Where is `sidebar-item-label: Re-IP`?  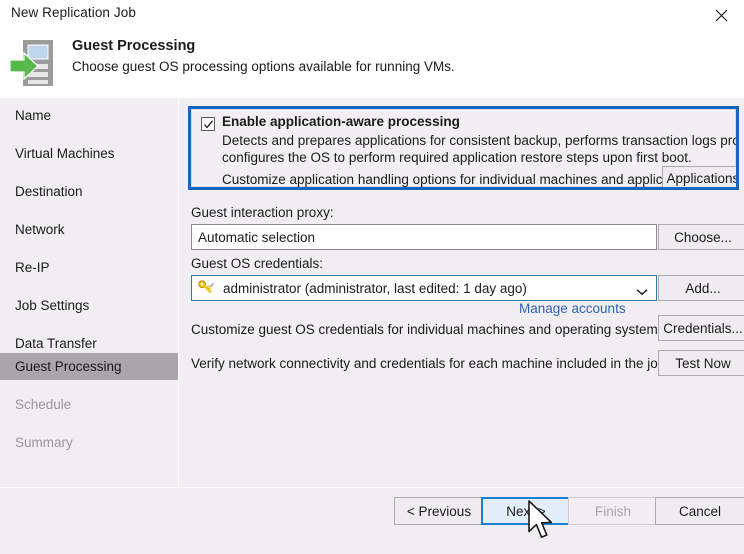 sidebar-item-label: Re-IP is located at coordinates (32, 267).